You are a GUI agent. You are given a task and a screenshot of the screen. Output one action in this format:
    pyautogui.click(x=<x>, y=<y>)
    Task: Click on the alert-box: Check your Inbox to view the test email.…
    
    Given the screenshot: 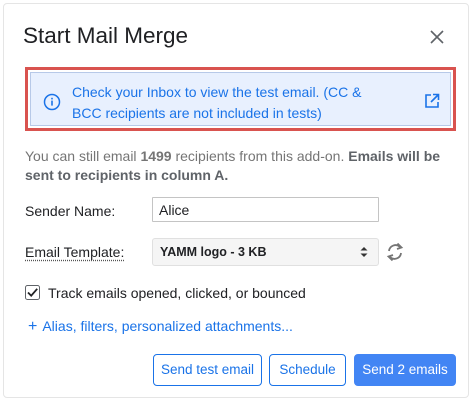 What is the action you would take?
    pyautogui.click(x=240, y=99)
    